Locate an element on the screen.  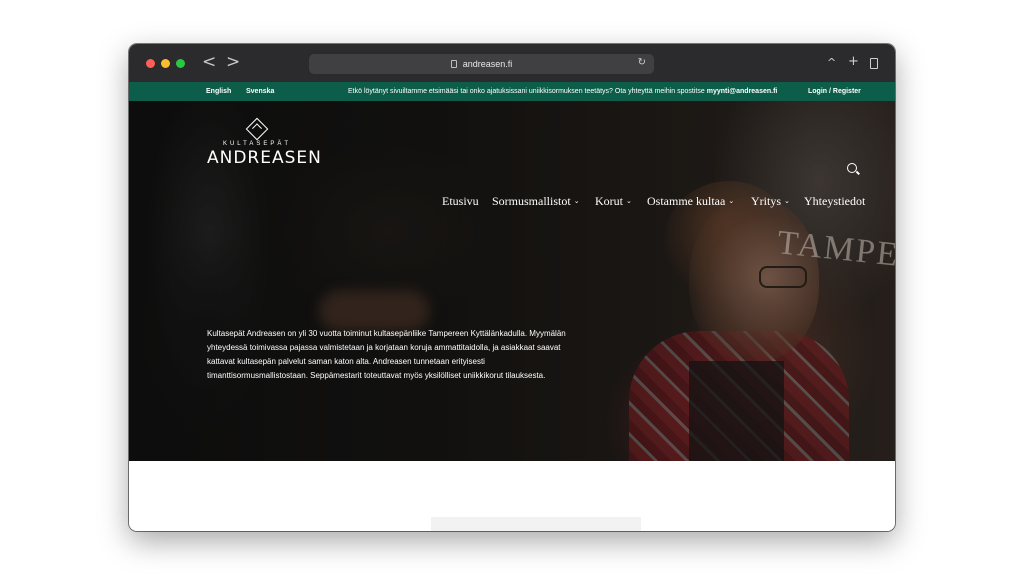
share-icon: ^ is located at coordinates (831, 62).